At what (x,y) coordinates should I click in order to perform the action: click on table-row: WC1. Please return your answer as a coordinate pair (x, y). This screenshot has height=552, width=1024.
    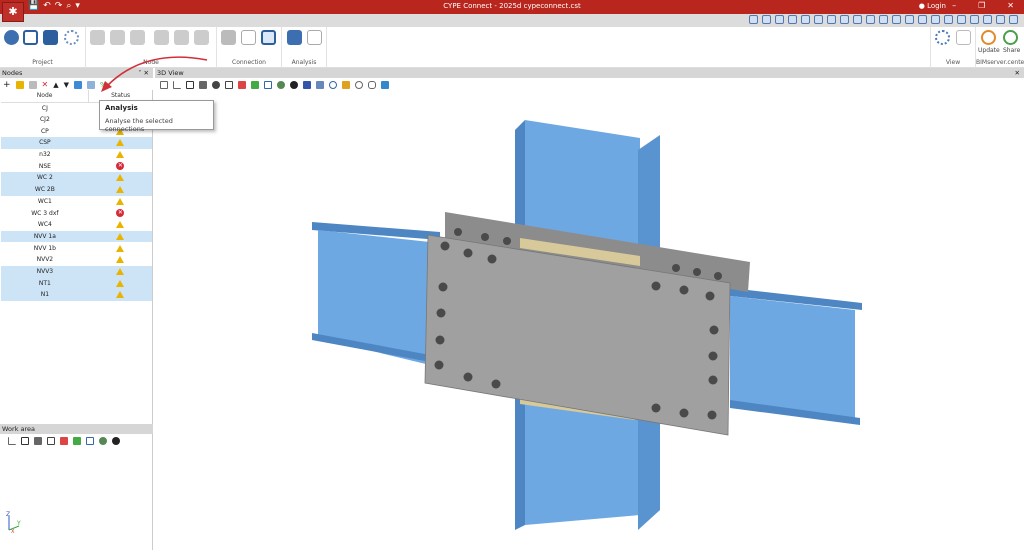
    Looking at the image, I should click on (76, 202).